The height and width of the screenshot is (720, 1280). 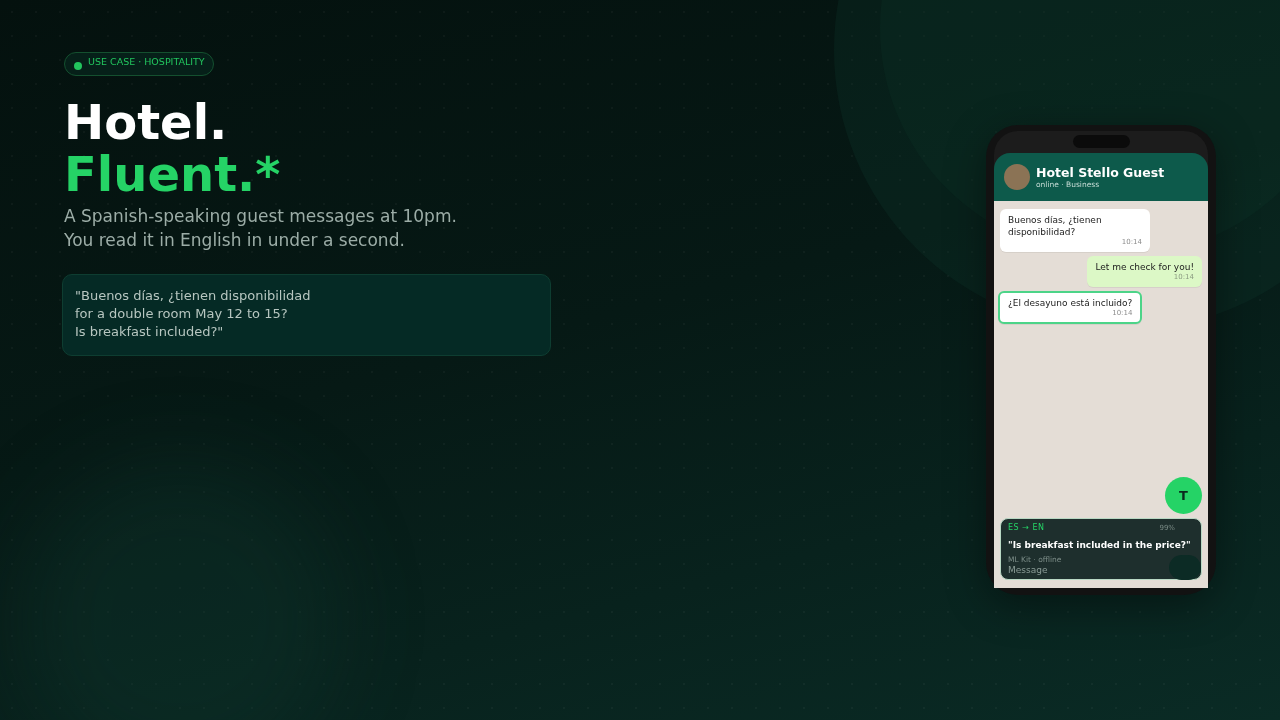 I want to click on language-pair: ES → EN, so click(x=1026, y=528).